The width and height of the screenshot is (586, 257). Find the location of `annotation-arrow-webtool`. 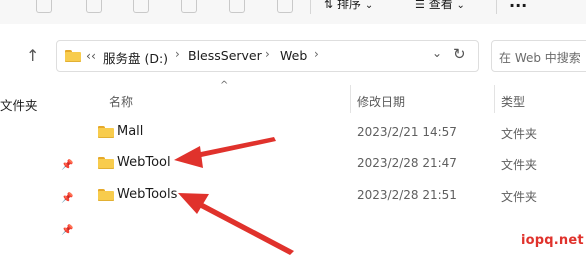

annotation-arrow-webtool is located at coordinates (225, 152).